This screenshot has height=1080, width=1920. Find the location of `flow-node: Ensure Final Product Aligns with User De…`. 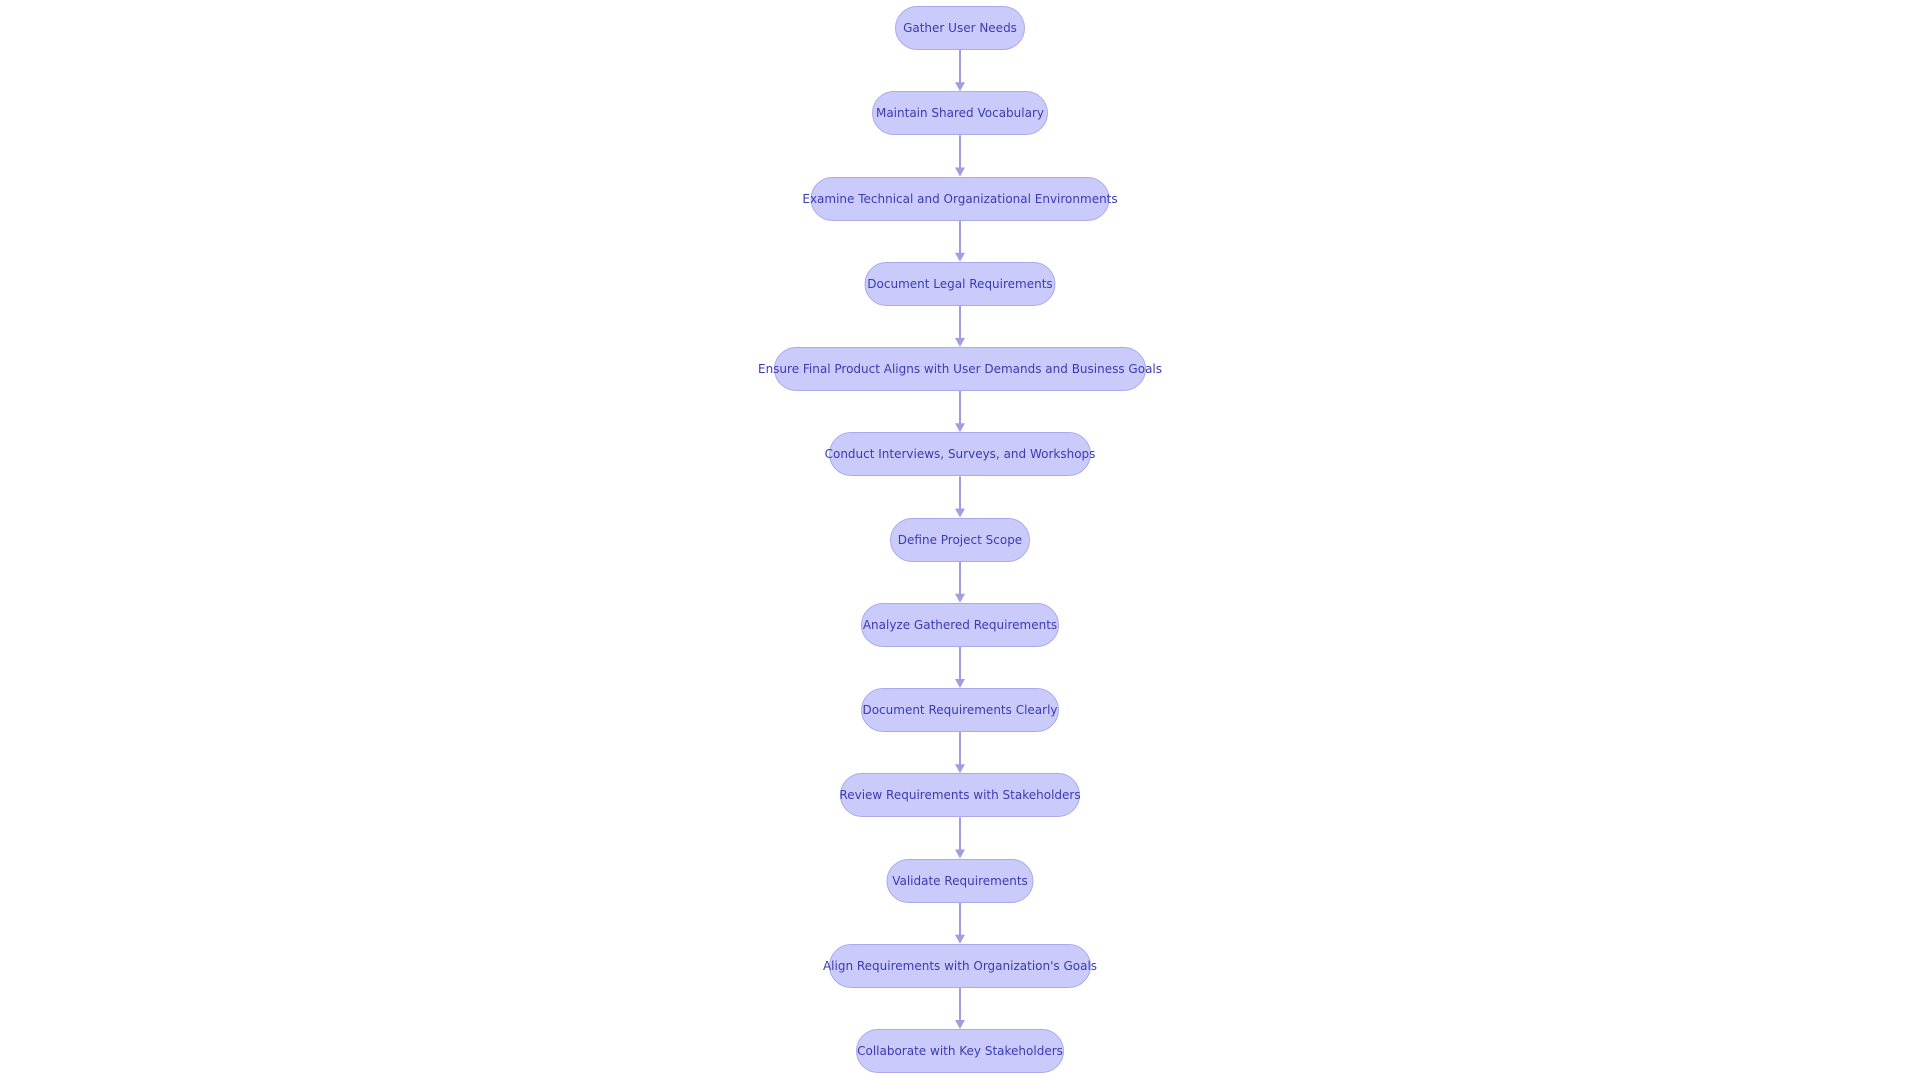

flow-node: Ensure Final Product Aligns with User De… is located at coordinates (960, 369).